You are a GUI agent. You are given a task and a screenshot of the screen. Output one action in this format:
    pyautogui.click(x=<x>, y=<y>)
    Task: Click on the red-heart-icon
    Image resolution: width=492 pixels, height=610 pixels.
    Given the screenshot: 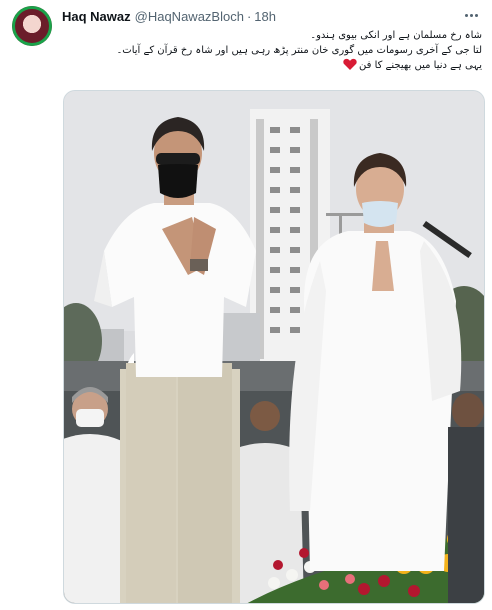 What is the action you would take?
    pyautogui.click(x=350, y=64)
    